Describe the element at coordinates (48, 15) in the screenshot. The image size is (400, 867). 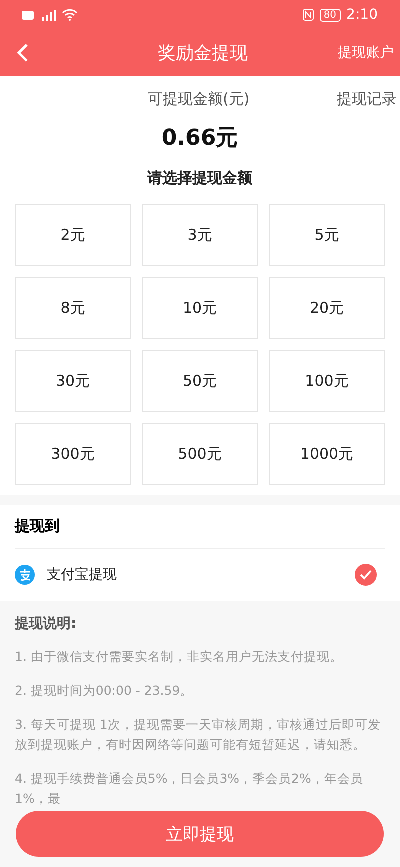
I see `signal-icon` at that location.